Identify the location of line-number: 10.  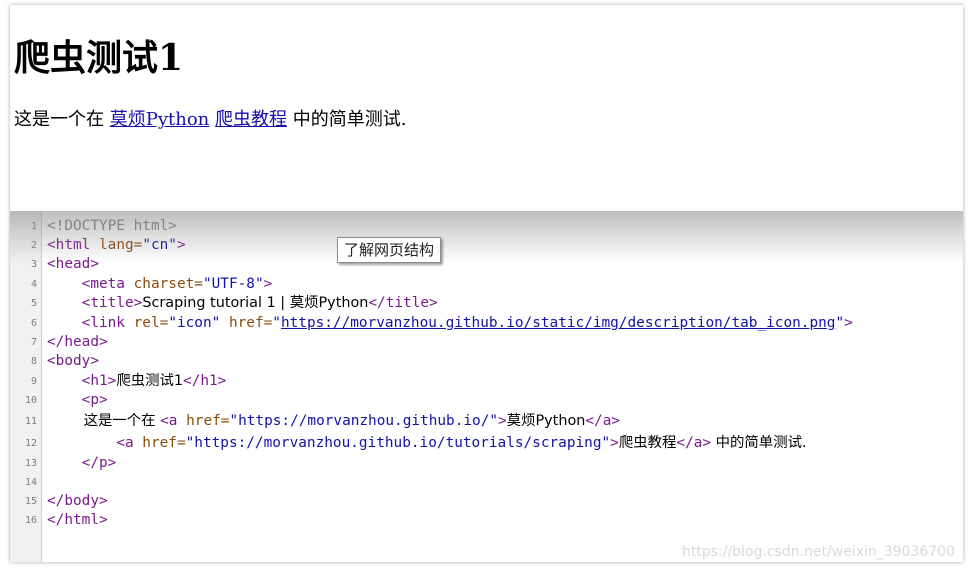
(30, 400).